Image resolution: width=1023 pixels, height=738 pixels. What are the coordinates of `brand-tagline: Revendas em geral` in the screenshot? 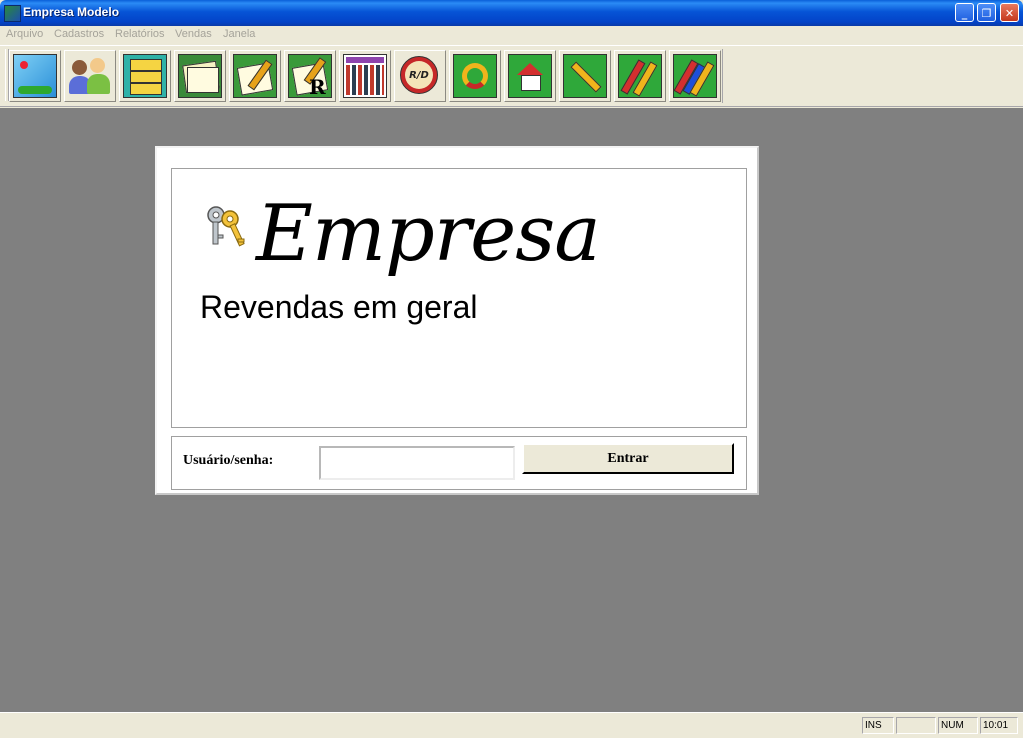 It's located at (339, 307).